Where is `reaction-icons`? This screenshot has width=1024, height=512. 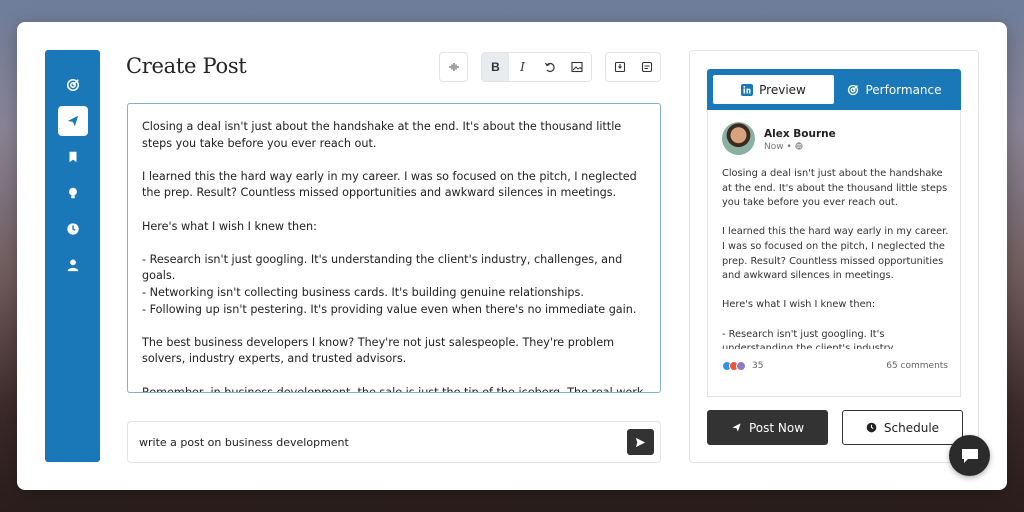 reaction-icons is located at coordinates (734, 366).